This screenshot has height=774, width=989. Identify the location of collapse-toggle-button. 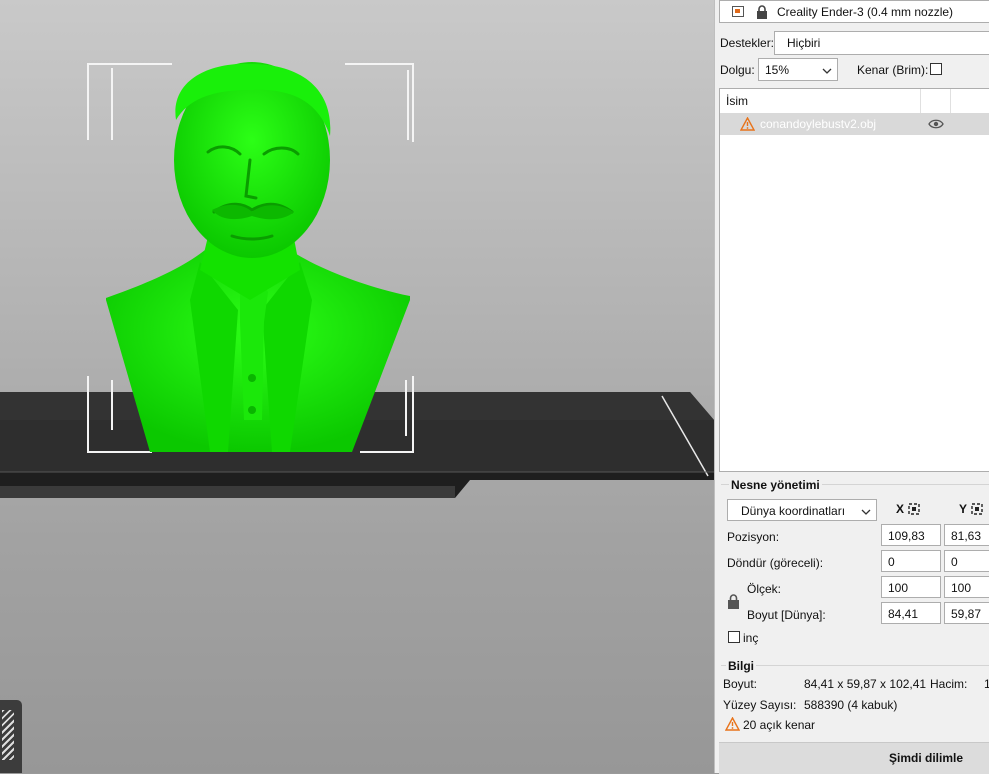
(11, 736).